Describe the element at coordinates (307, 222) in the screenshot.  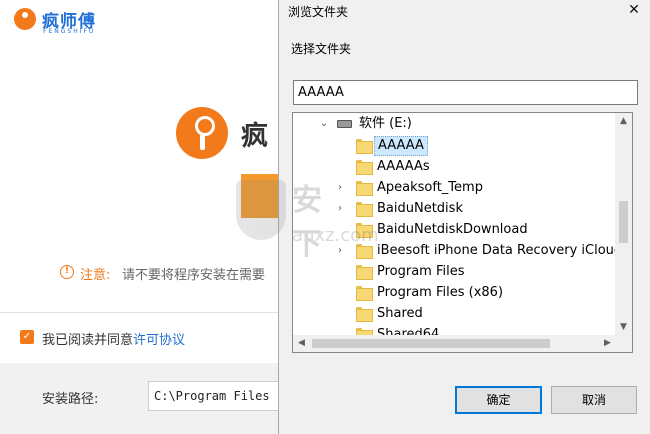
I see `watermark-text-cn: 安下` at that location.